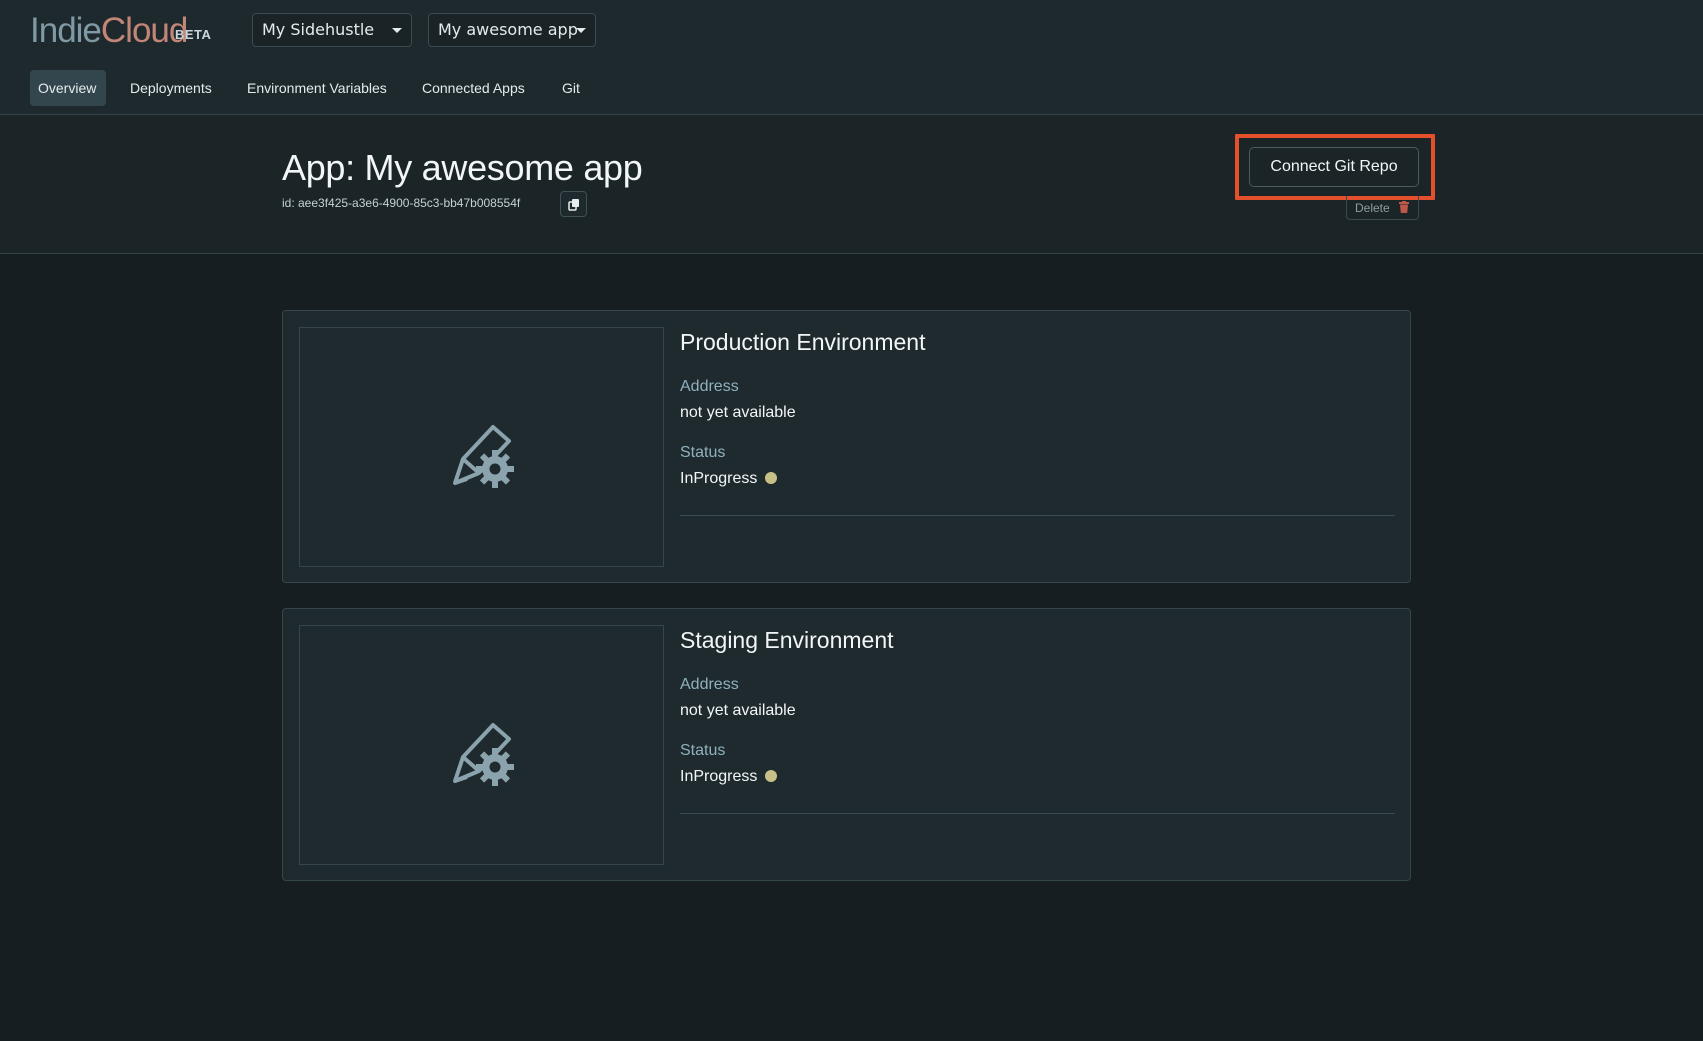 This screenshot has height=1041, width=1703. I want to click on tab-deployments: Deployments, so click(171, 88).